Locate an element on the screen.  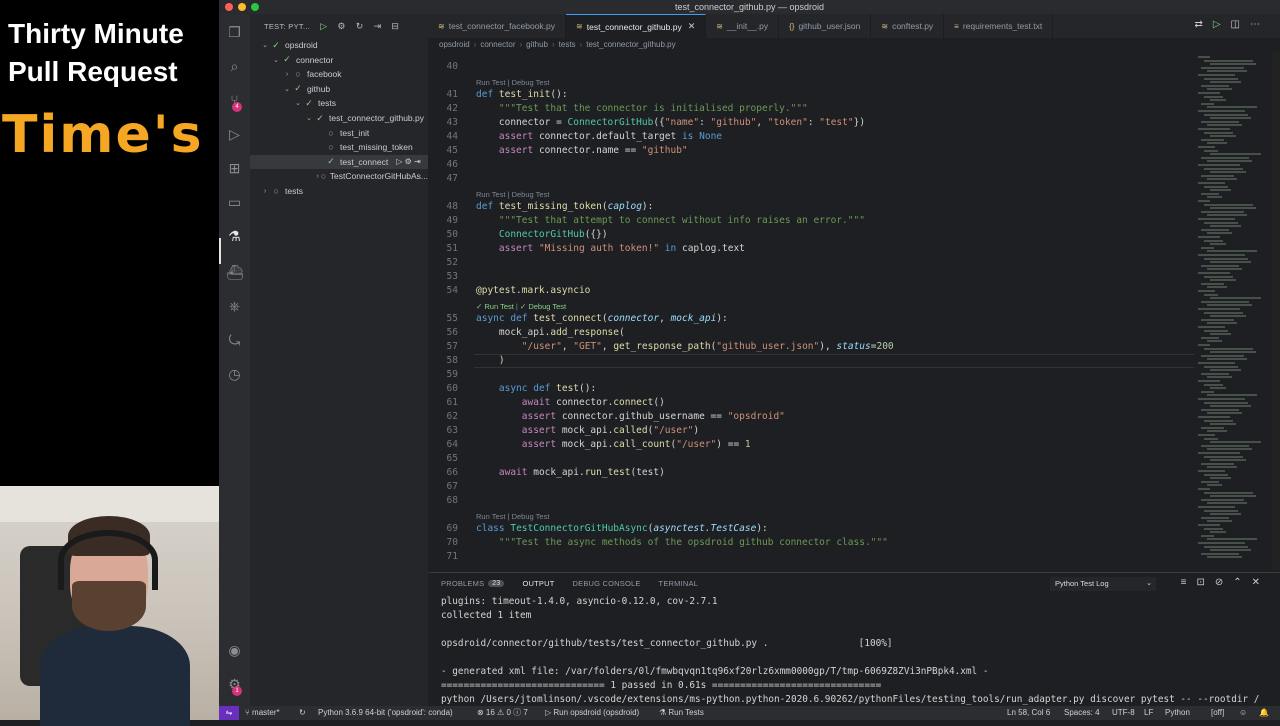
feedback-icon: ☺ is located at coordinates (1243, 713).